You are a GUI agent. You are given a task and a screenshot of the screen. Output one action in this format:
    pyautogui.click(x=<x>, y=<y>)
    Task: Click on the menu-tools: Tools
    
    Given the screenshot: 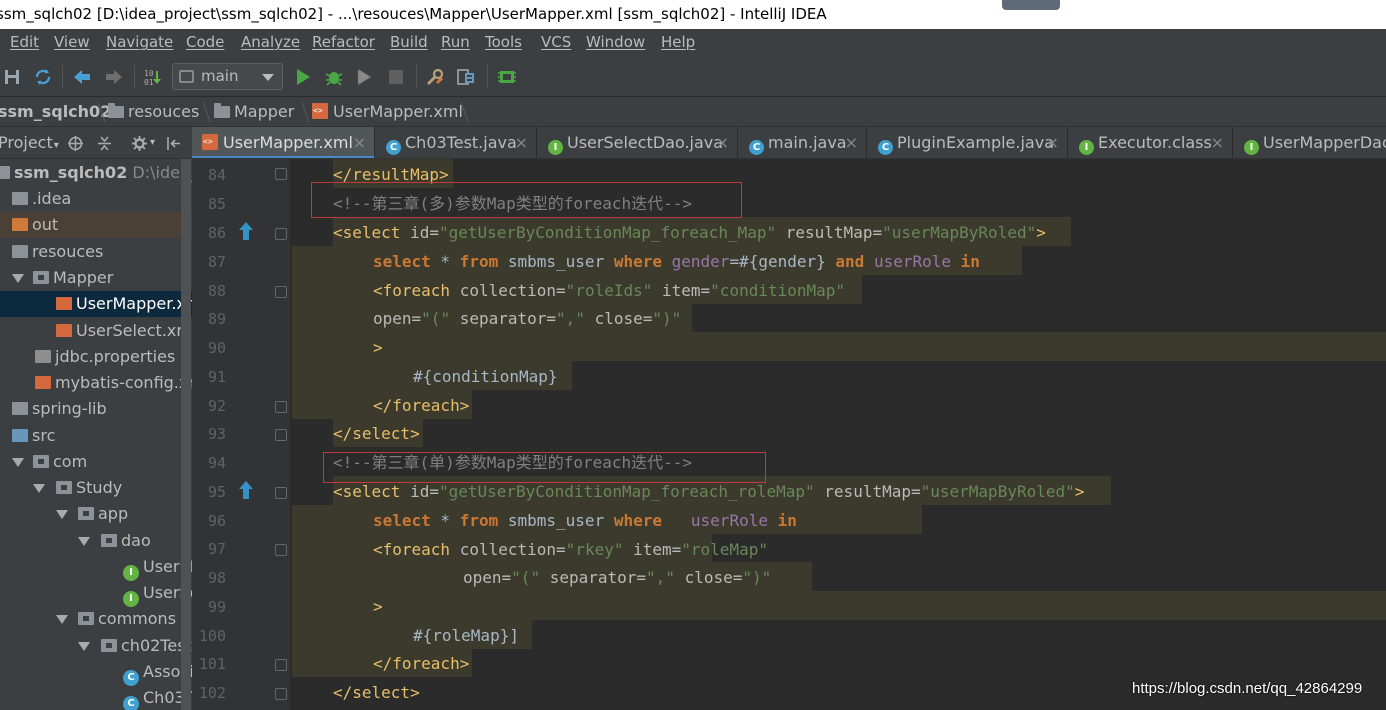 What is the action you would take?
    pyautogui.click(x=503, y=42)
    